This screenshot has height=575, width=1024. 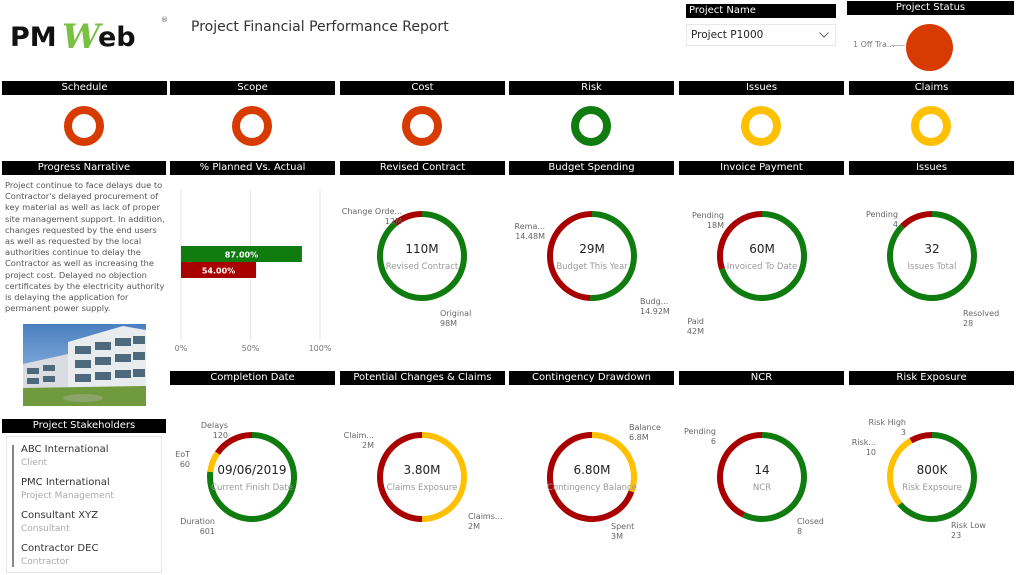 I want to click on status-ring-scope, so click(x=252, y=126).